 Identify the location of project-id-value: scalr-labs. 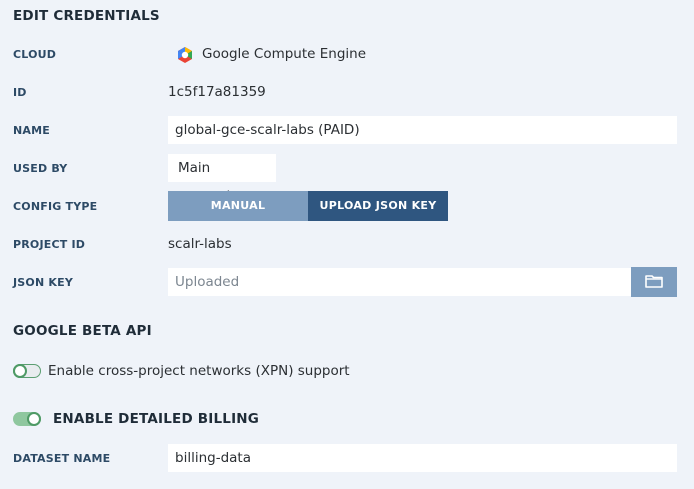
(200, 244).